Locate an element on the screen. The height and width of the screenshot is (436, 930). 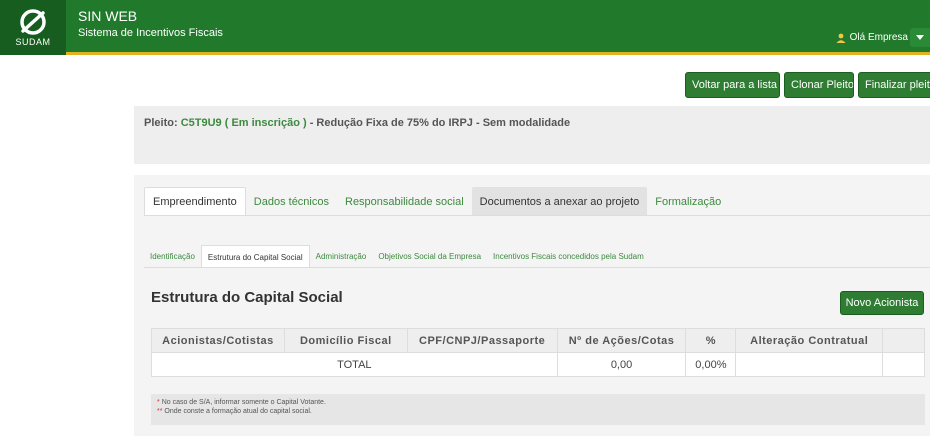
new-shareholder-button: Novo Acionista is located at coordinates (882, 303).